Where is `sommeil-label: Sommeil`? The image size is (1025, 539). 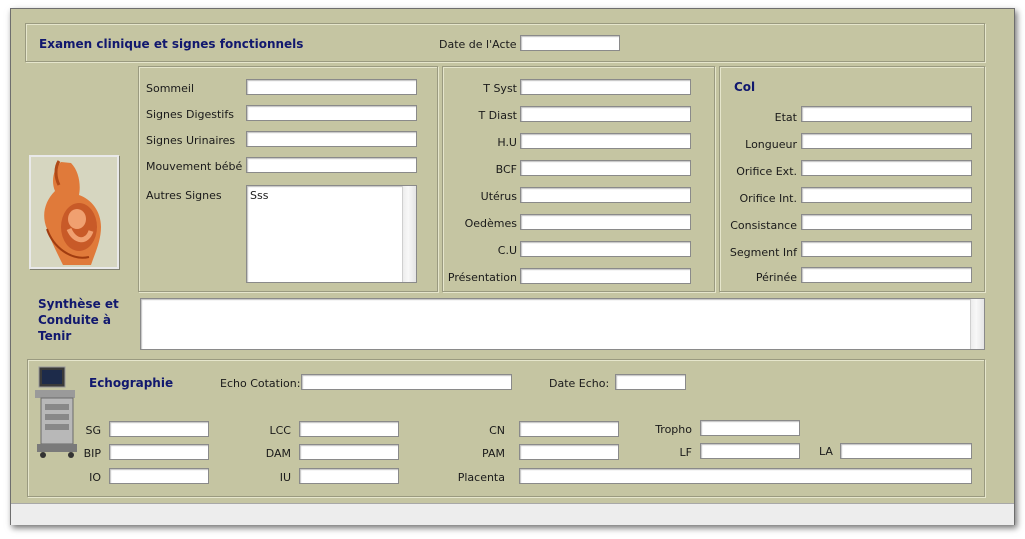
sommeil-label: Sommeil is located at coordinates (170, 88).